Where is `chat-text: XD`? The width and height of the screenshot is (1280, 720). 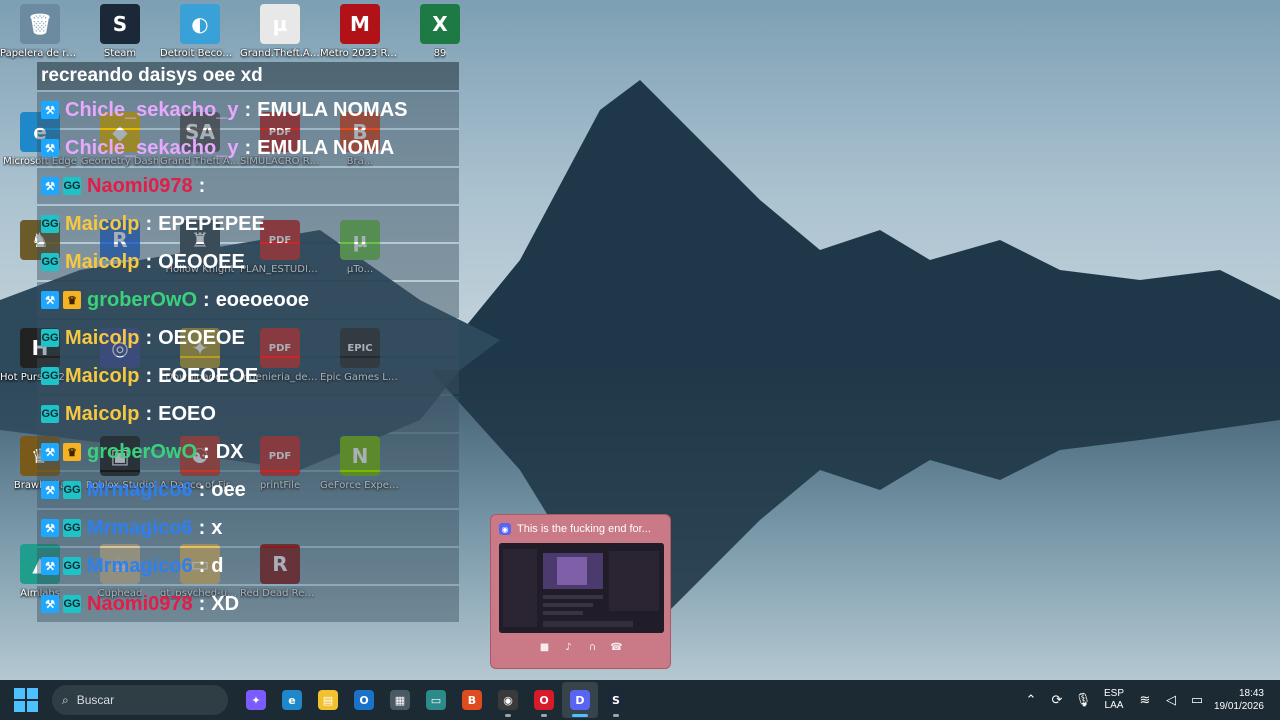 chat-text: XD is located at coordinates (225, 603).